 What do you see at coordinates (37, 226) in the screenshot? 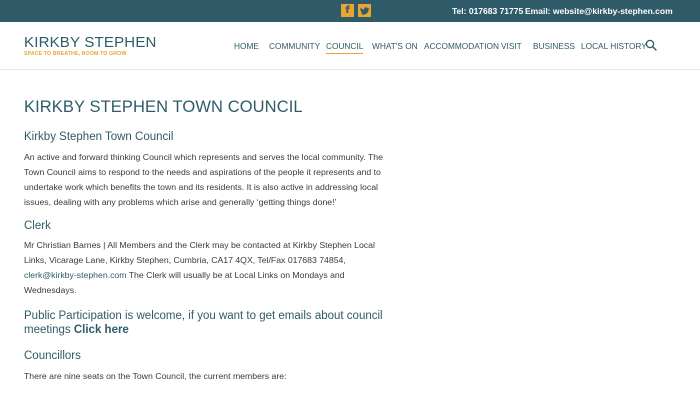
I see `clerk-heading: Clerk` at bounding box center [37, 226].